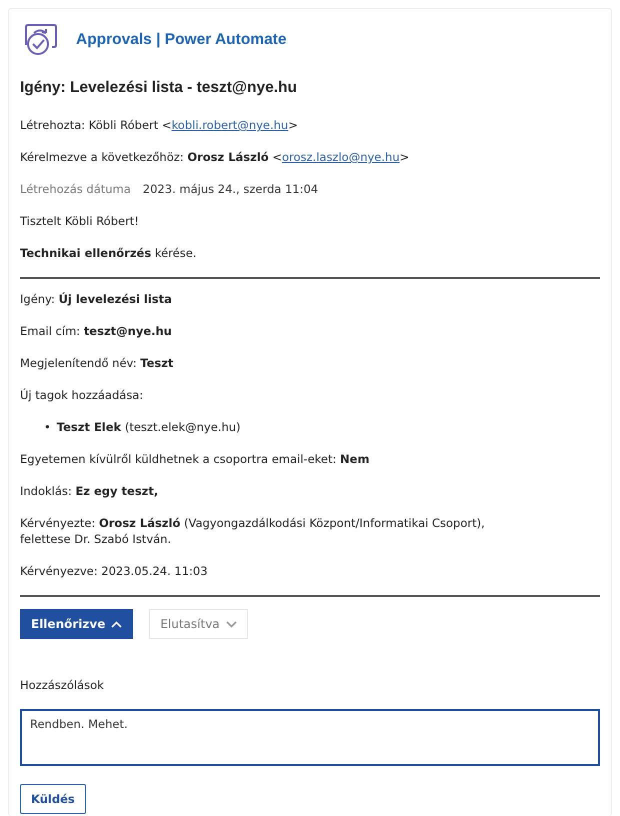 Image resolution: width=620 pixels, height=816 pixels. Describe the element at coordinates (159, 88) in the screenshot. I see `email-subject: Igény: Levelezési lista - teszt@nye.hu` at that location.